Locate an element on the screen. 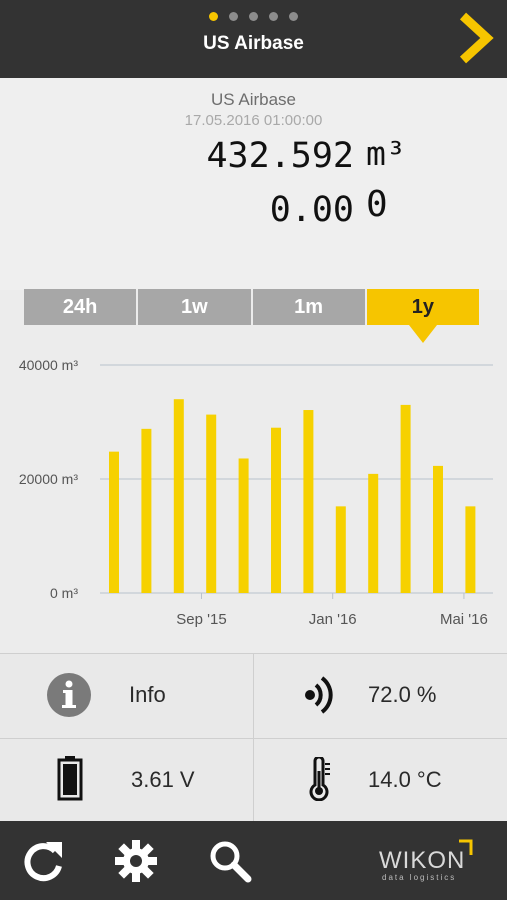 The image size is (507, 900). range-tabs: 24h 1w 1m 1y is located at coordinates (251, 307).